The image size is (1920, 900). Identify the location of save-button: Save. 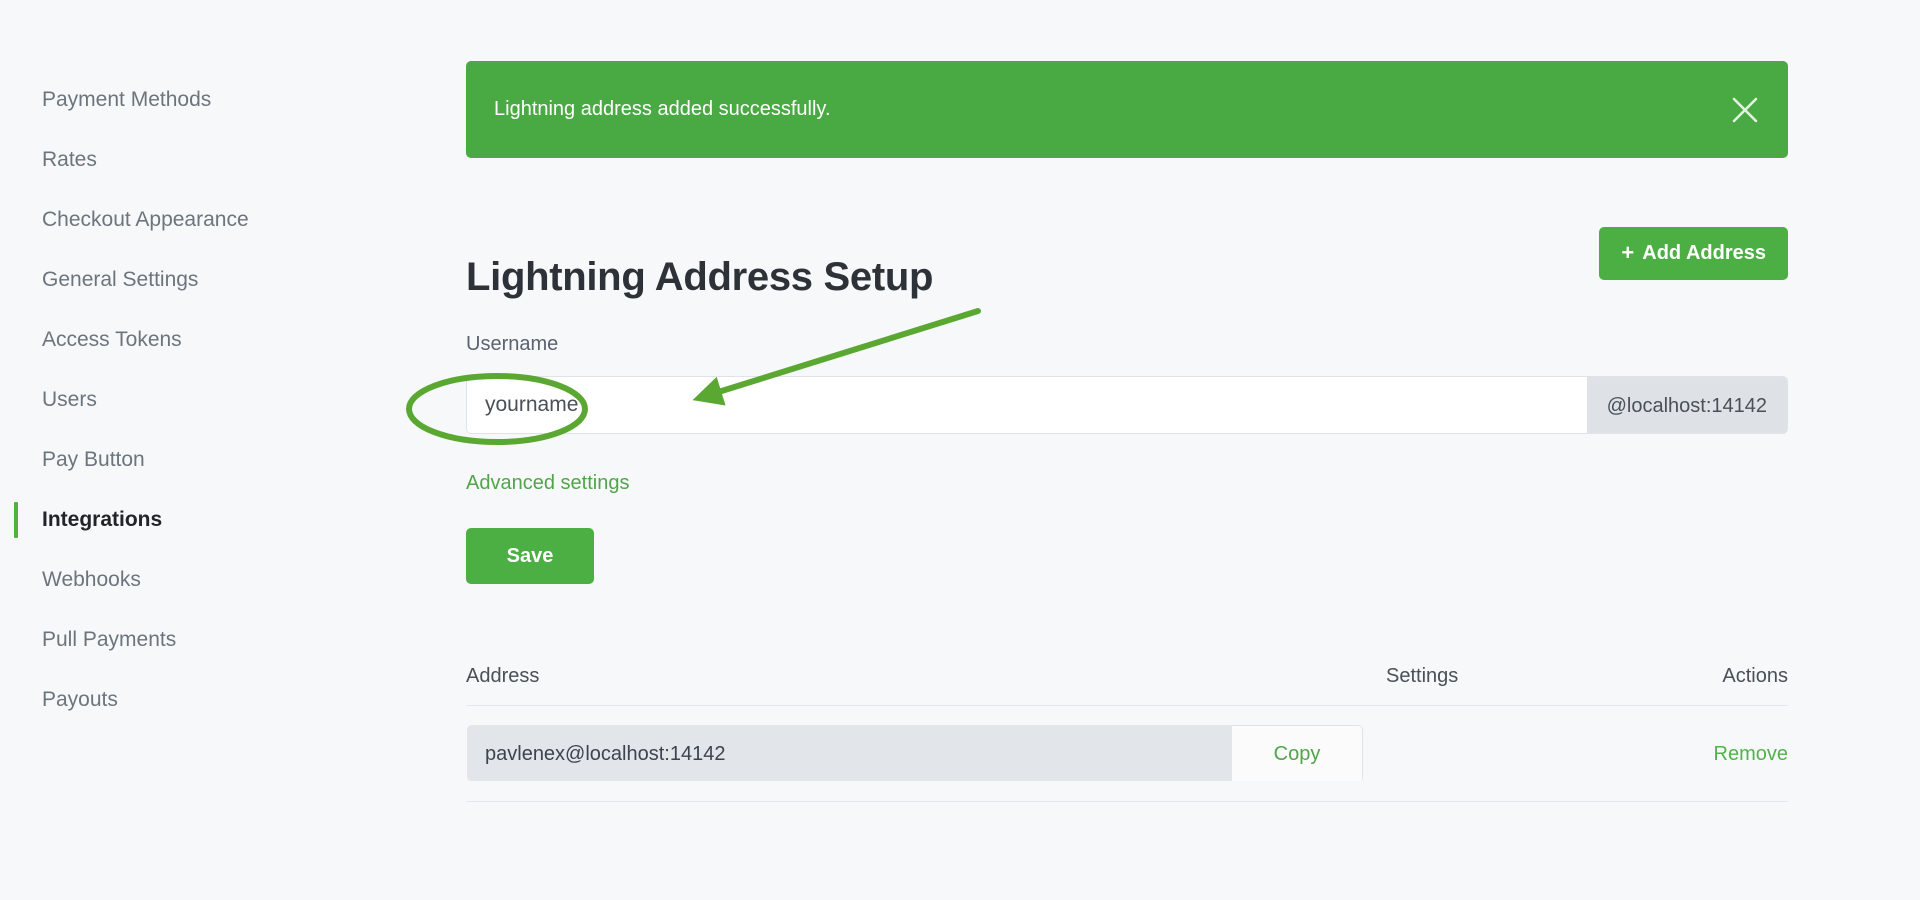
(530, 556).